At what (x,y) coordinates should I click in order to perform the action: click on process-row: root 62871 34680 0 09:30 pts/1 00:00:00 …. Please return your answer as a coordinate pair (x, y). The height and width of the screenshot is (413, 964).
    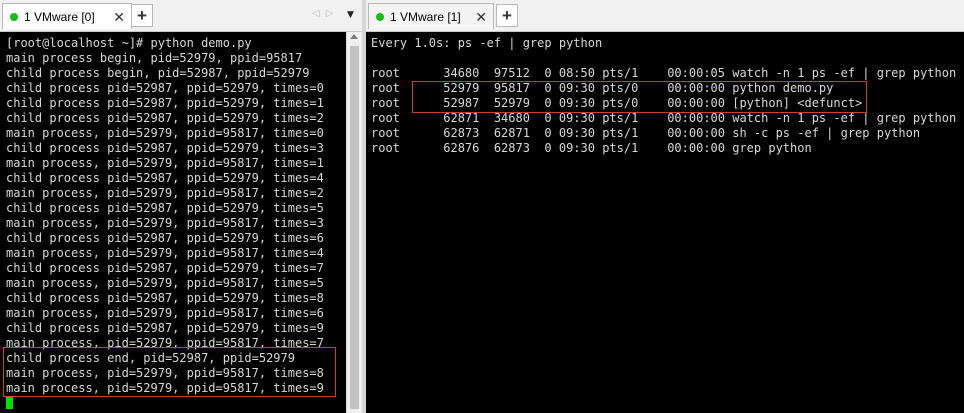
    Looking at the image, I should click on (664, 118).